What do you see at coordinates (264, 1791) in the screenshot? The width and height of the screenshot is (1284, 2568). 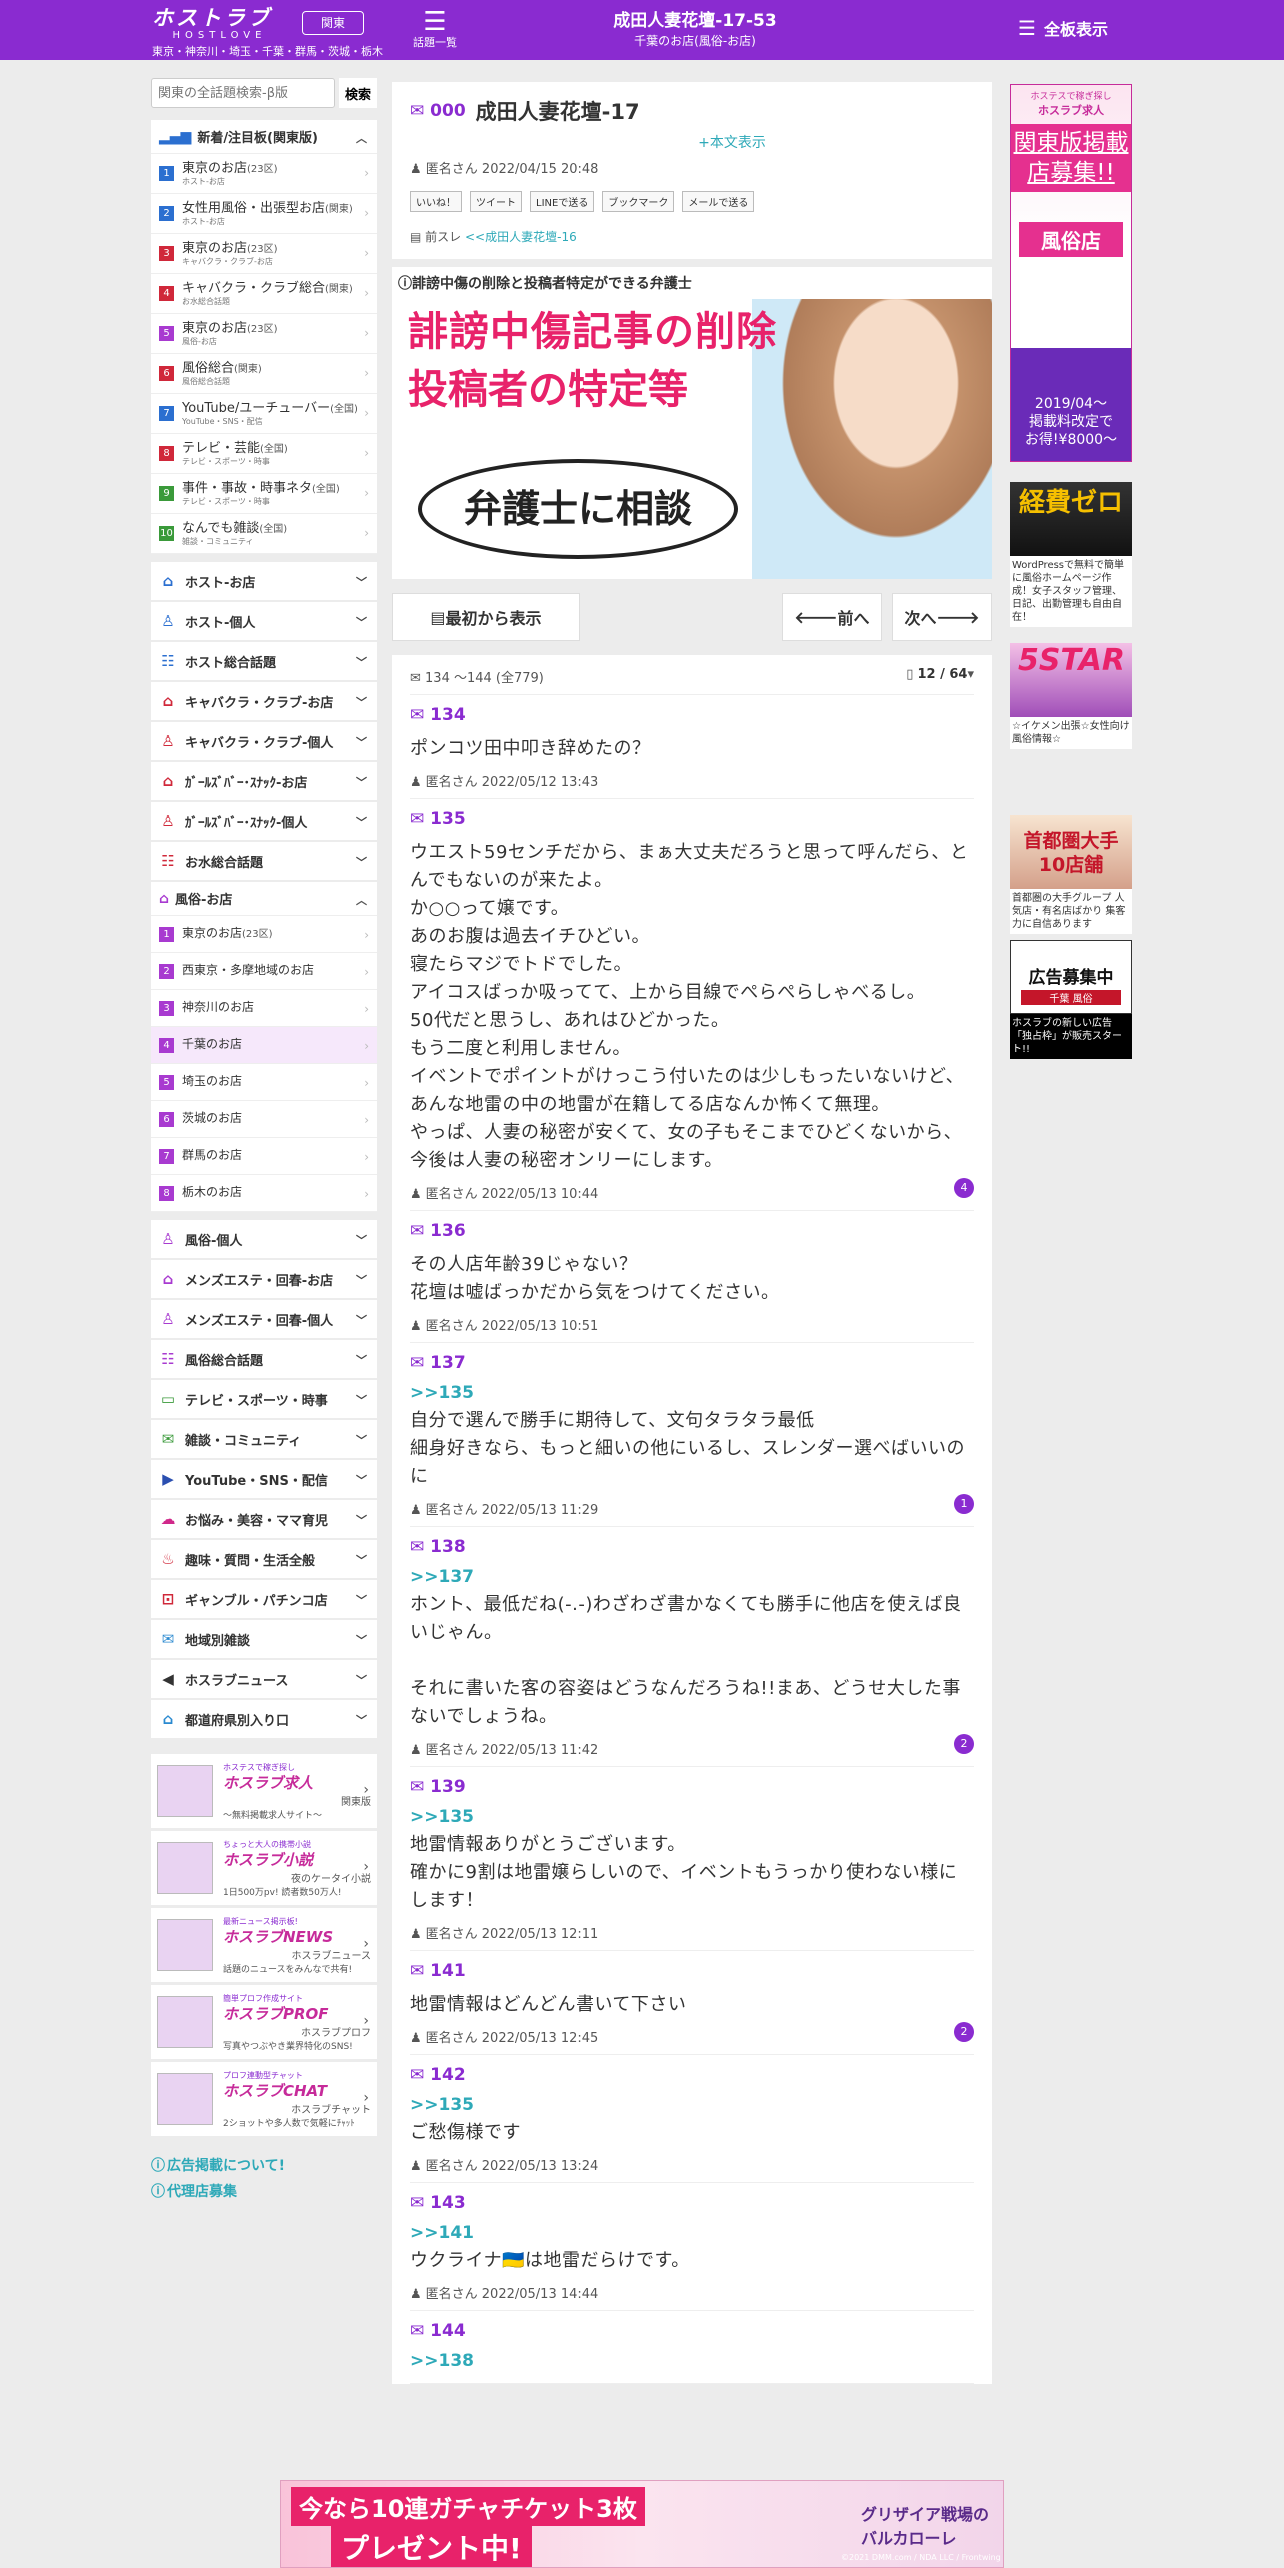 I see `promo-link: ホステスで稼ぎ探し ホスラブ求人 関東版 〜無料掲載求人サイト〜 ›` at bounding box center [264, 1791].